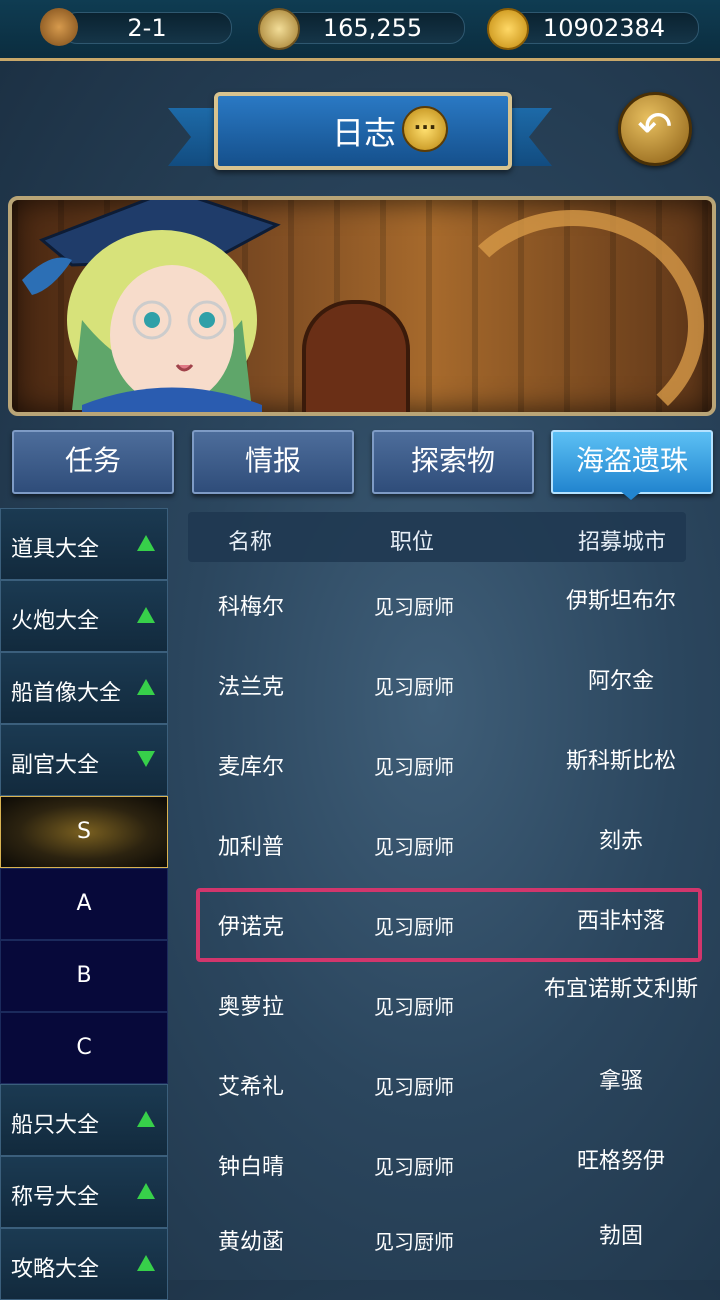 The image size is (720, 1300). I want to click on table-row: 科梅尔 见习厨师 伊斯坦布尔, so click(450, 605).